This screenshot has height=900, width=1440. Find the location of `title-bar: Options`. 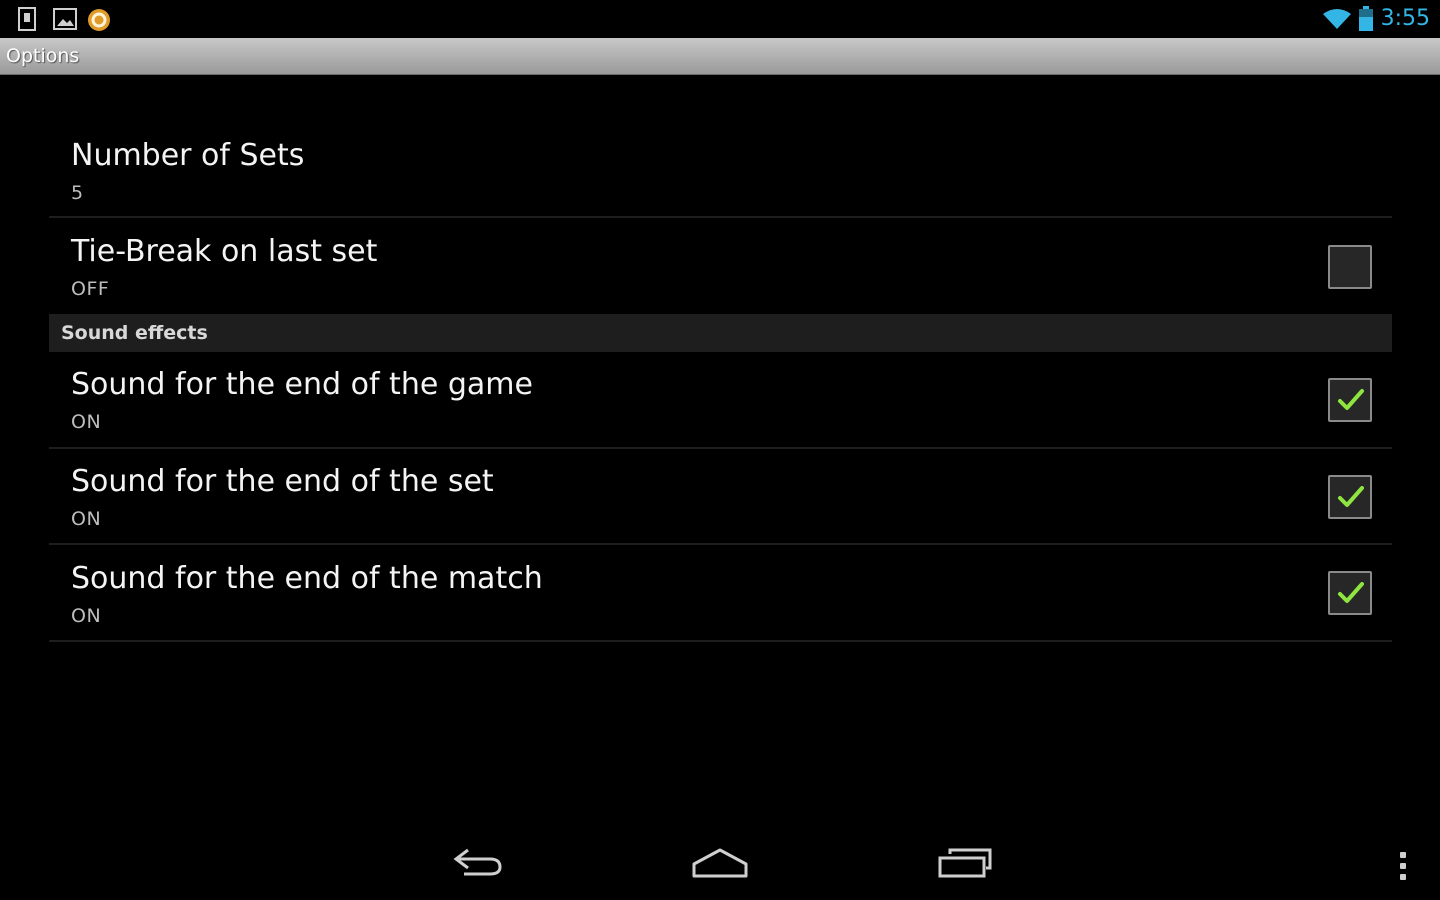

title-bar: Options is located at coordinates (720, 56).